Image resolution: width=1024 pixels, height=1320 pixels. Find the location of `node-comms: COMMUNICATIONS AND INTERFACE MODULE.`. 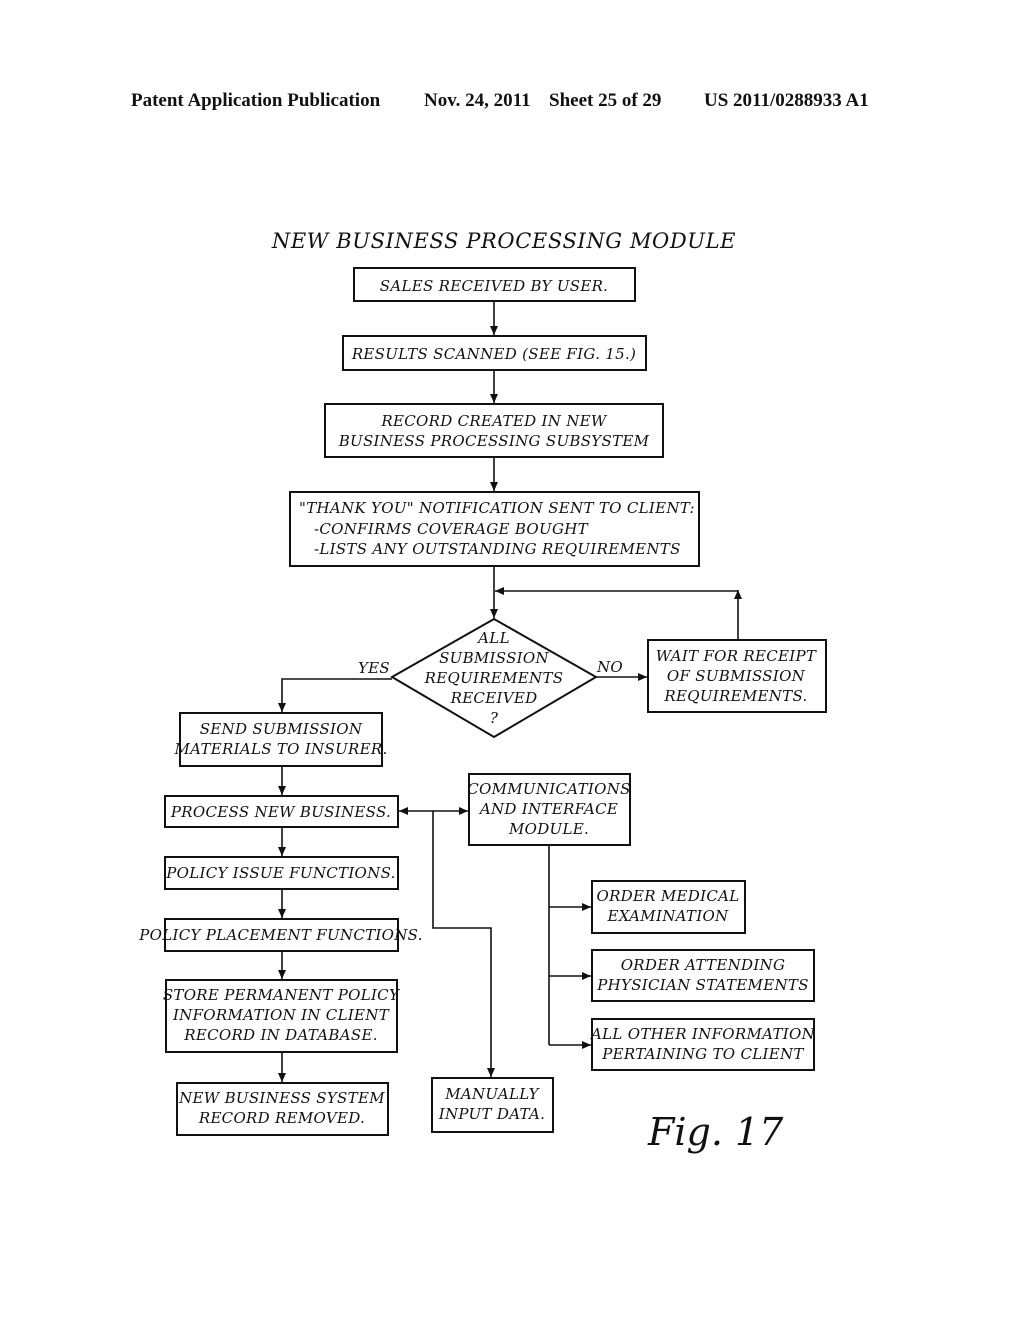

node-comms: COMMUNICATIONS AND INTERFACE MODULE. is located at coordinates (549, 809).